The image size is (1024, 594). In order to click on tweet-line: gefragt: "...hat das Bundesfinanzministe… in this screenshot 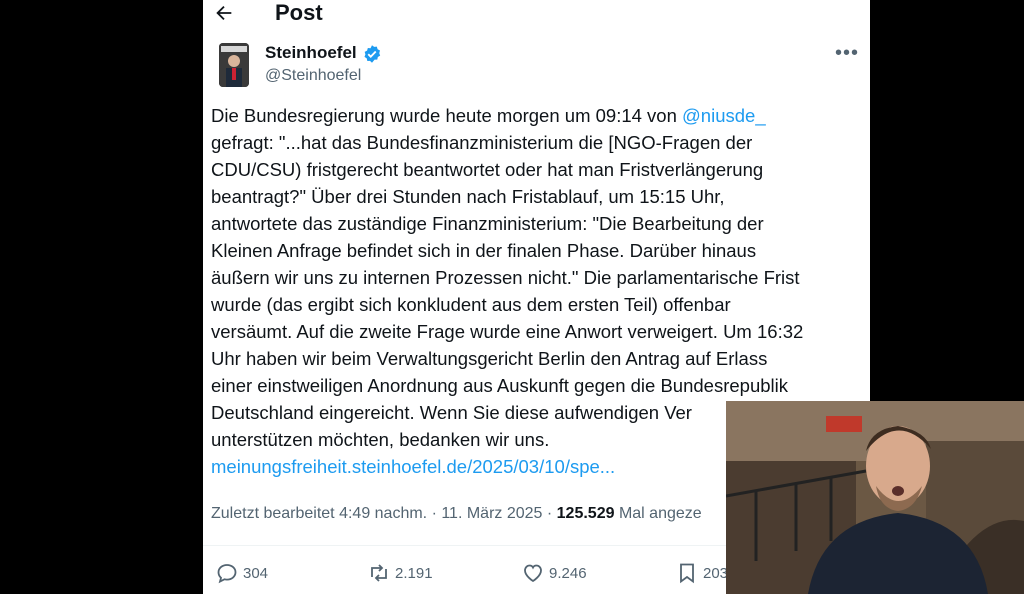, I will do `click(531, 142)`.